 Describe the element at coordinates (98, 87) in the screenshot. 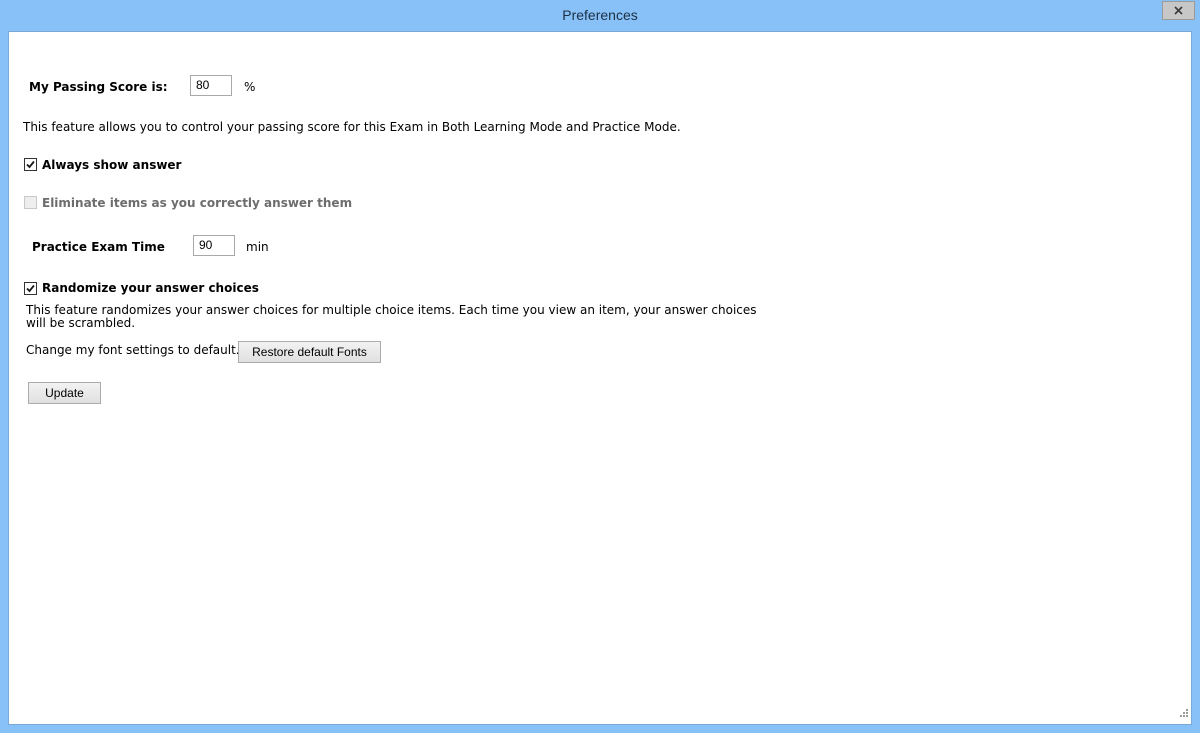

I see `passing-score-label: My Passing Score is:` at that location.